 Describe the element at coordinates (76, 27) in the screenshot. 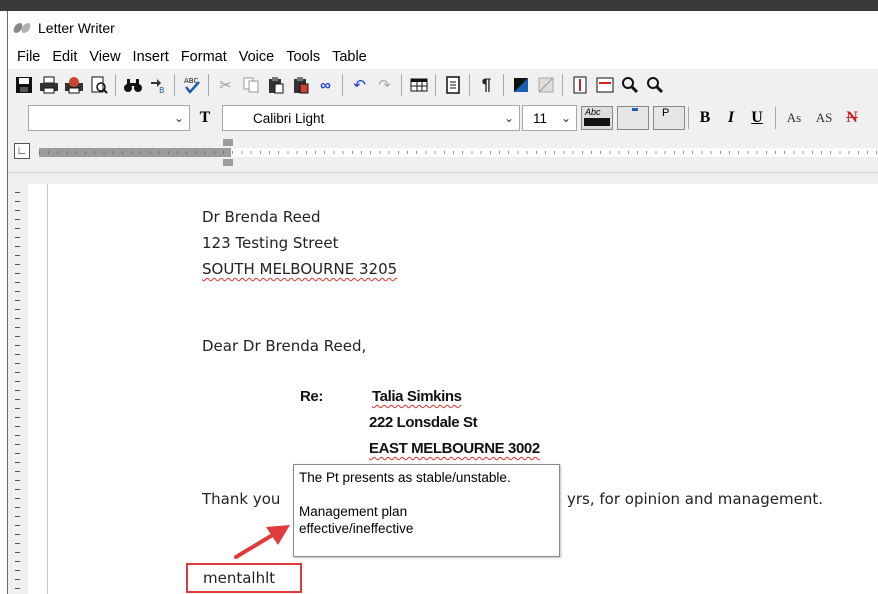

I see `window-title: Letter Writer` at that location.